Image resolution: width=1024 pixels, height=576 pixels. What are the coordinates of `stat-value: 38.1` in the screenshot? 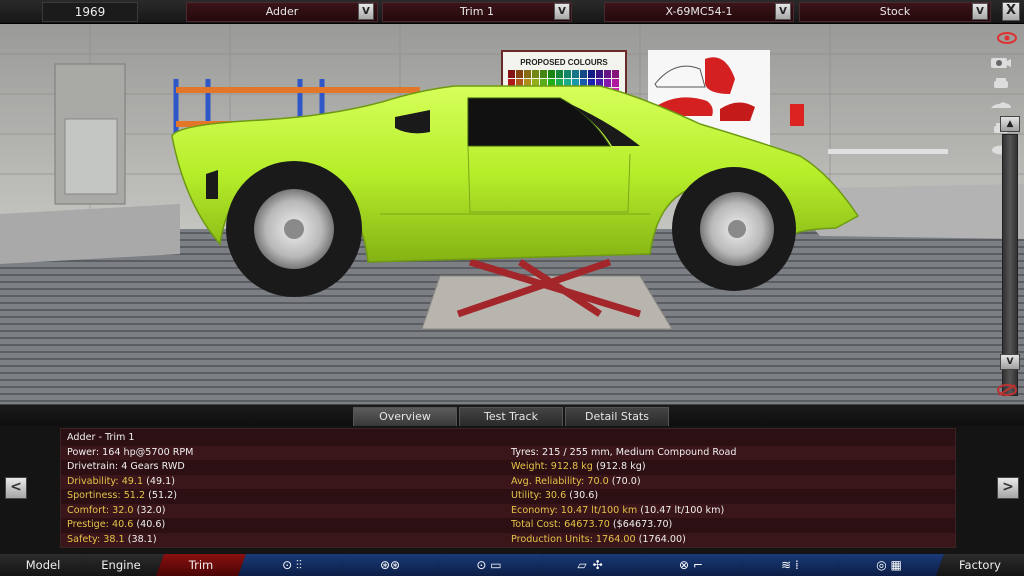 It's located at (114, 539).